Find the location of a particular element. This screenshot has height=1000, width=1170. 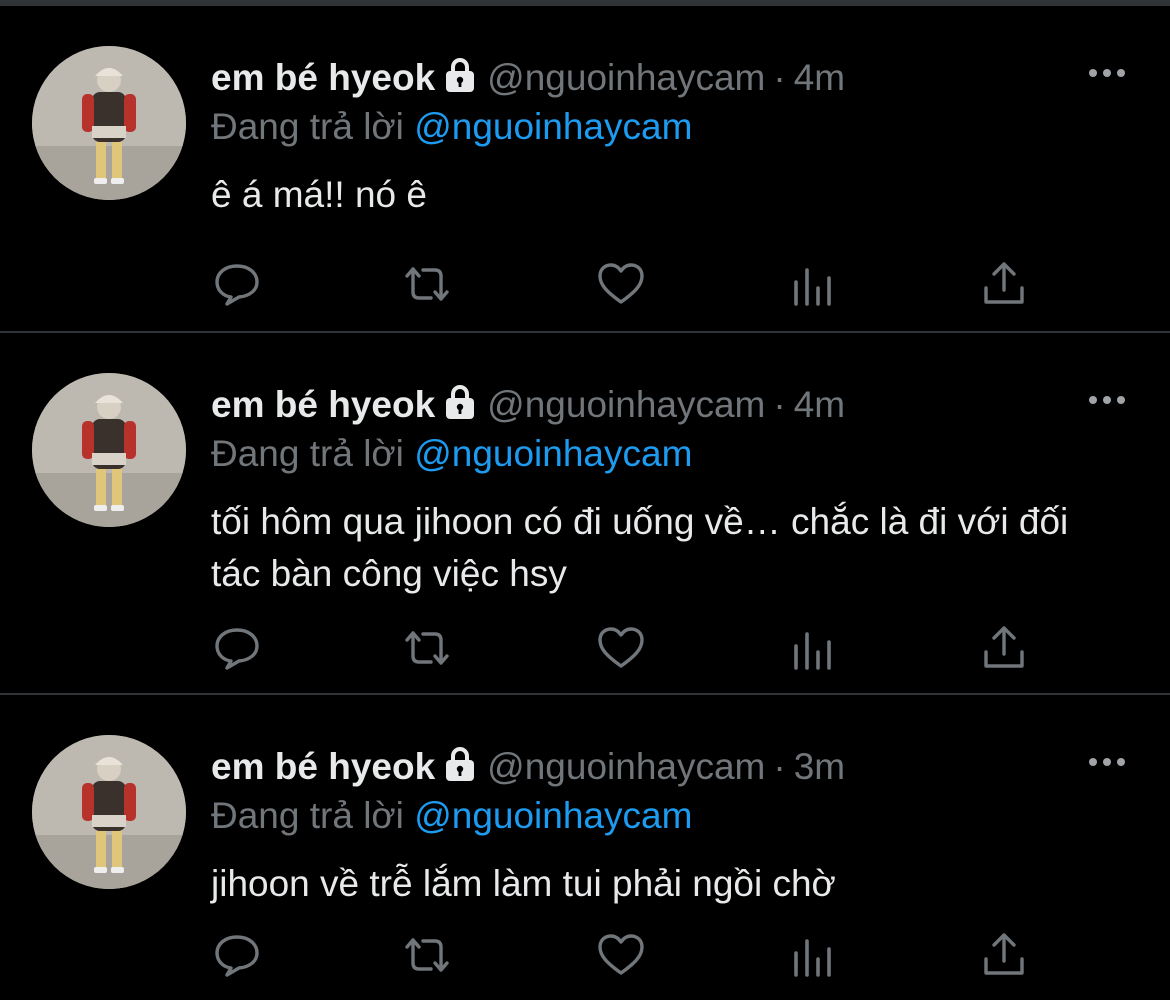

tweet-header: em bé hyeok @nguoinhaycam · 3m is located at coordinates (528, 767).